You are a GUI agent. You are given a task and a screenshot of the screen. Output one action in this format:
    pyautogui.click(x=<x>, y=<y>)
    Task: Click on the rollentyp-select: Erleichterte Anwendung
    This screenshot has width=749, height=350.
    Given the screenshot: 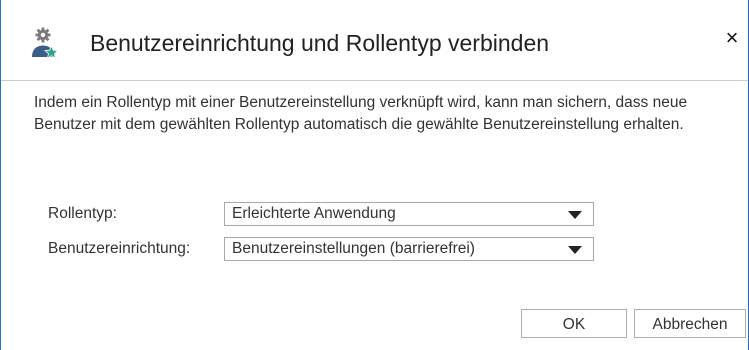 What is the action you would take?
    pyautogui.click(x=409, y=214)
    